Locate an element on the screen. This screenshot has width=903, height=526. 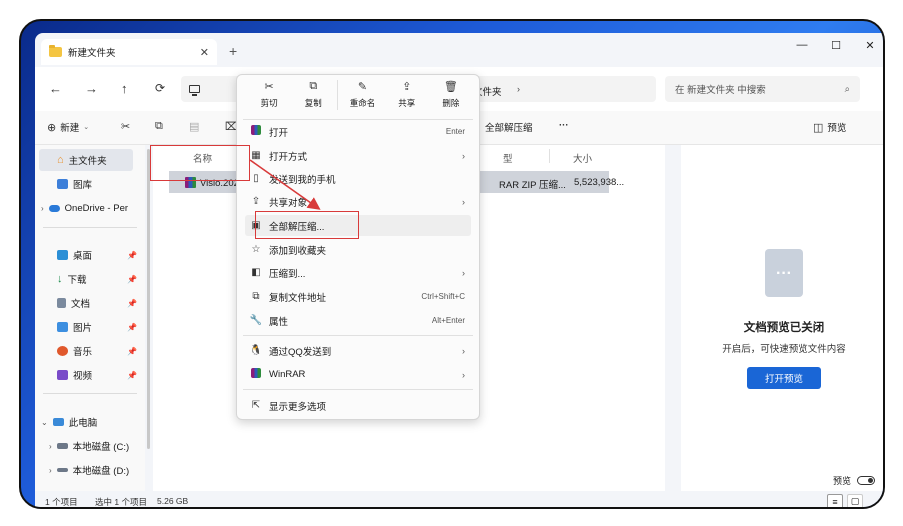
sidebar-item-onedrive: › OneDrive - Per is located at coordinates (90, 208).